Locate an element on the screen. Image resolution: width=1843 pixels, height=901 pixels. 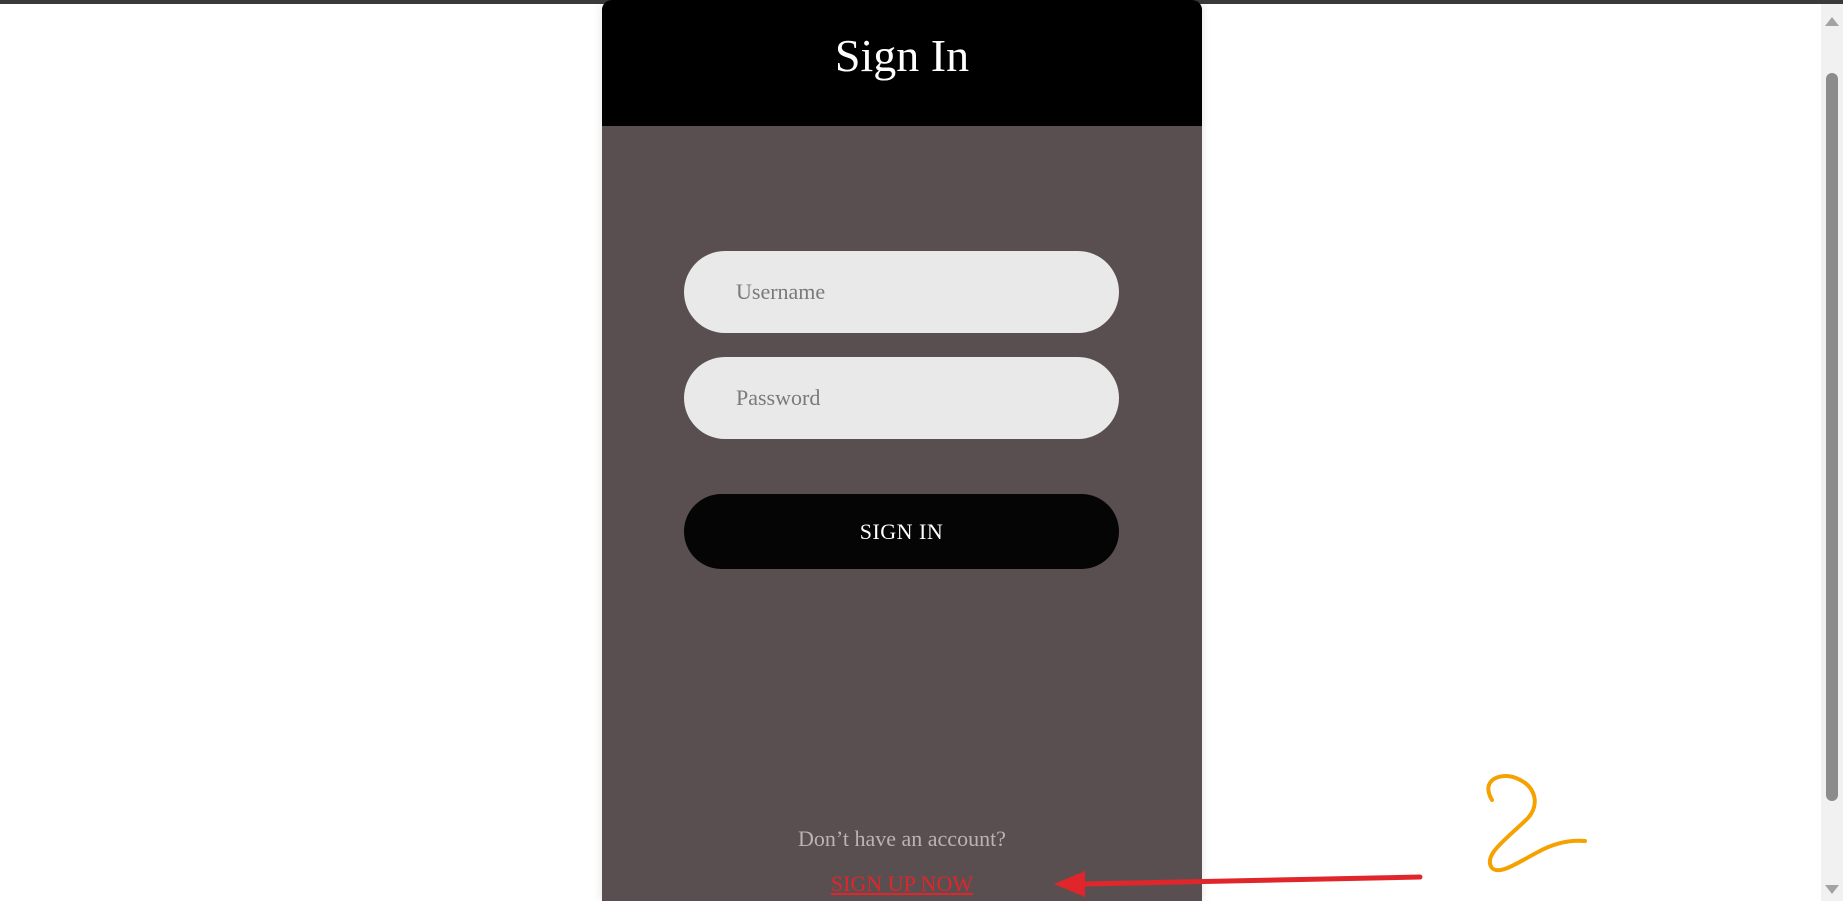
card-header: Sign In is located at coordinates (902, 63).